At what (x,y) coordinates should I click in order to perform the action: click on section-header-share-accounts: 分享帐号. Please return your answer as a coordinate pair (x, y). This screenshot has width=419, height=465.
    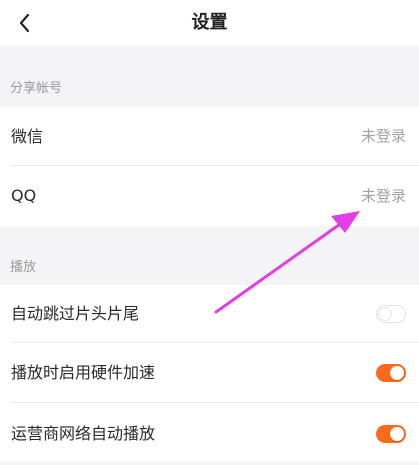
    Looking at the image, I should click on (36, 88).